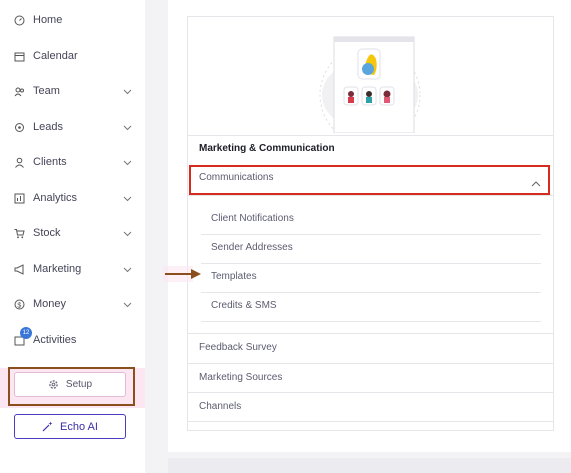 The width and height of the screenshot is (571, 473). Describe the element at coordinates (369, 180) in the screenshot. I see `communications-highlight` at that location.